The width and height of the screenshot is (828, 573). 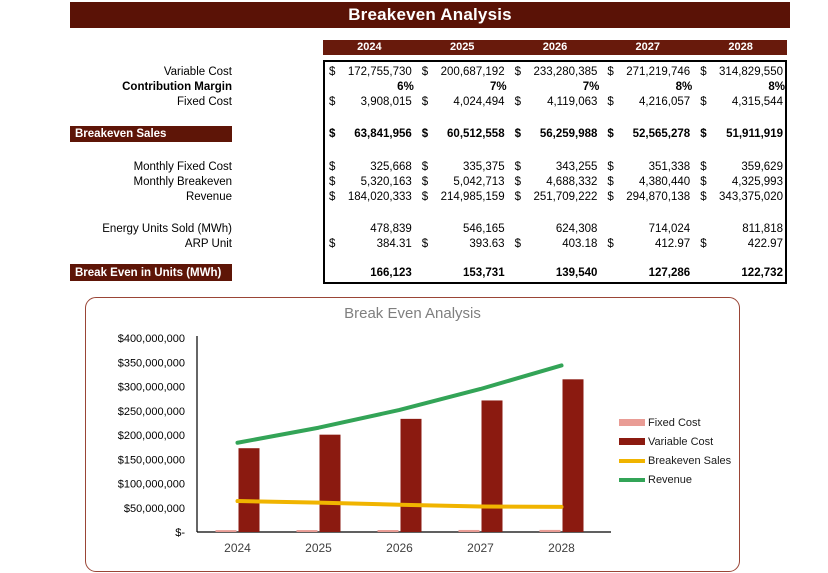 I want to click on cell-value: 343,255, so click(x=576, y=166).